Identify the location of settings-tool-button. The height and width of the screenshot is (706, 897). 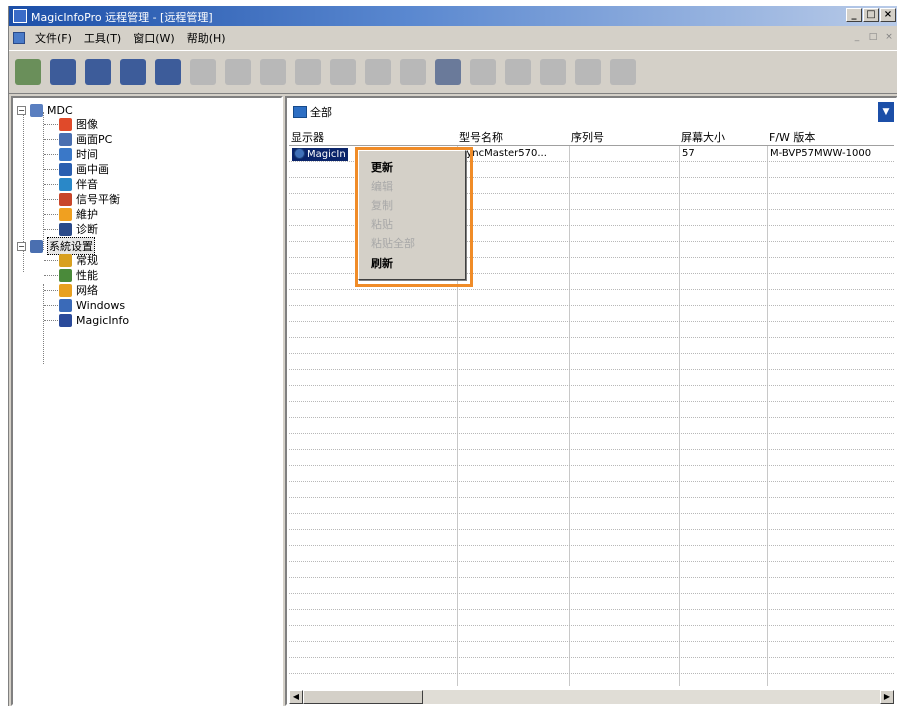
(133, 72).